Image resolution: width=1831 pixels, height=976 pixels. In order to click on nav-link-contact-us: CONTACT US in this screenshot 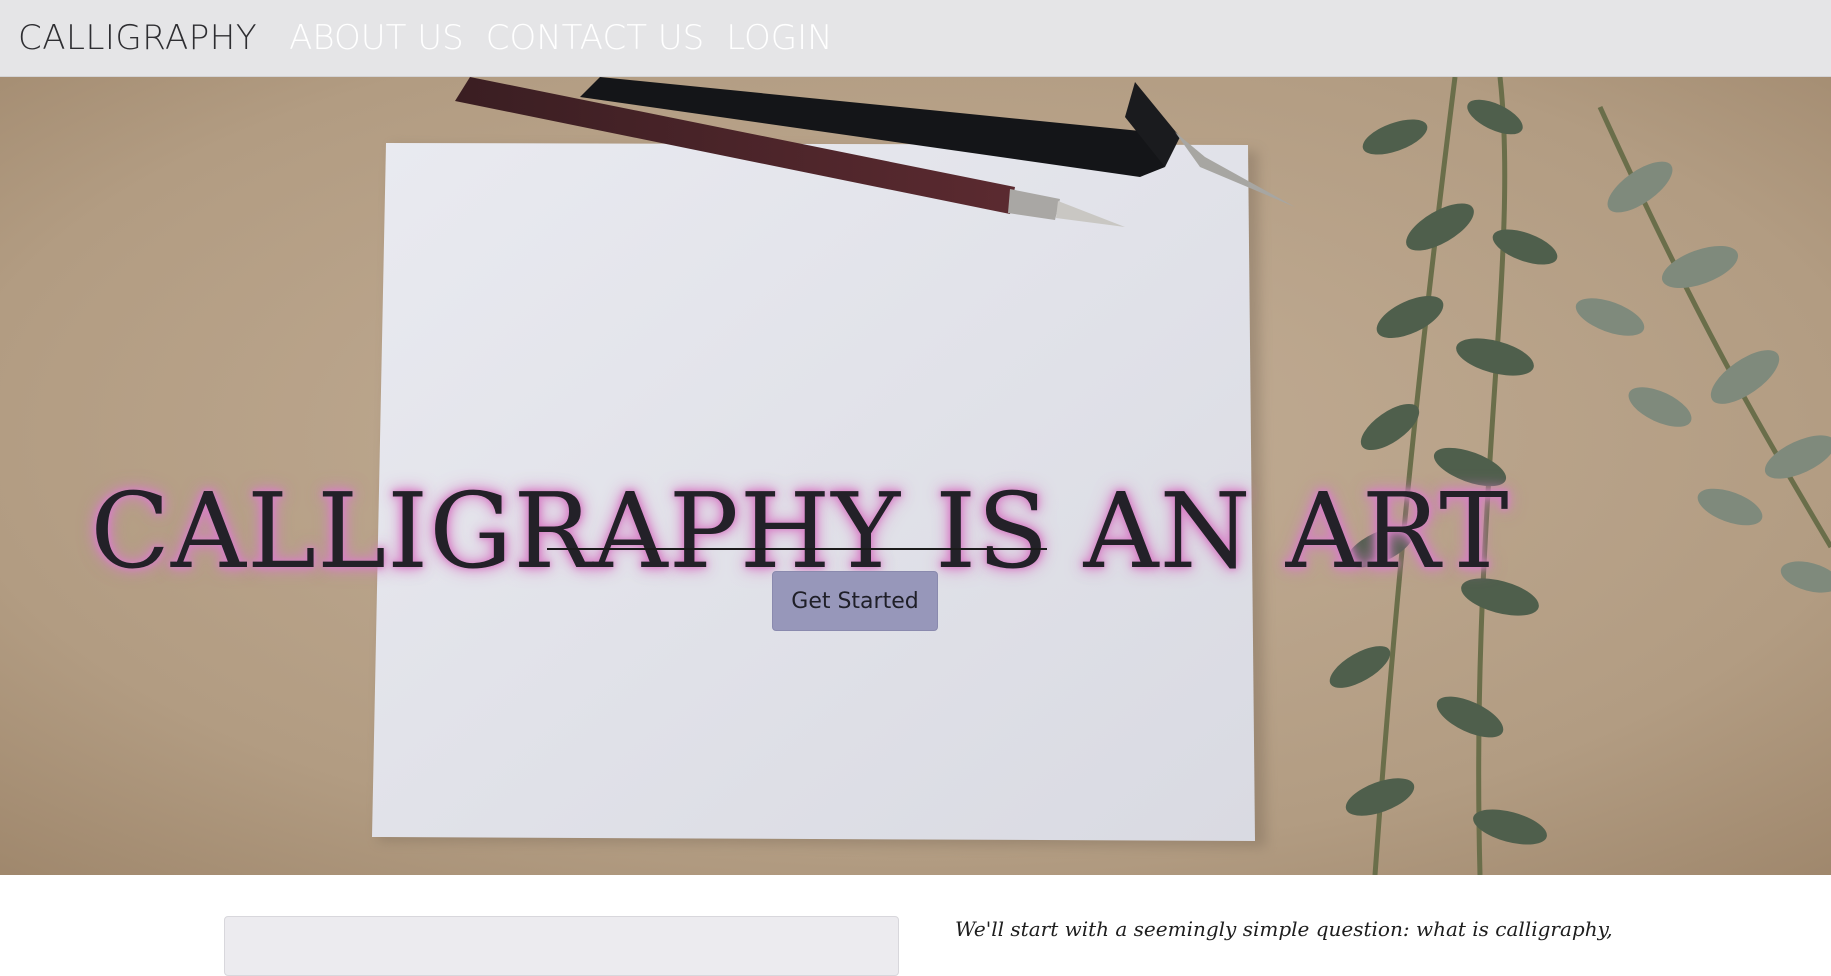, I will do `click(595, 38)`.